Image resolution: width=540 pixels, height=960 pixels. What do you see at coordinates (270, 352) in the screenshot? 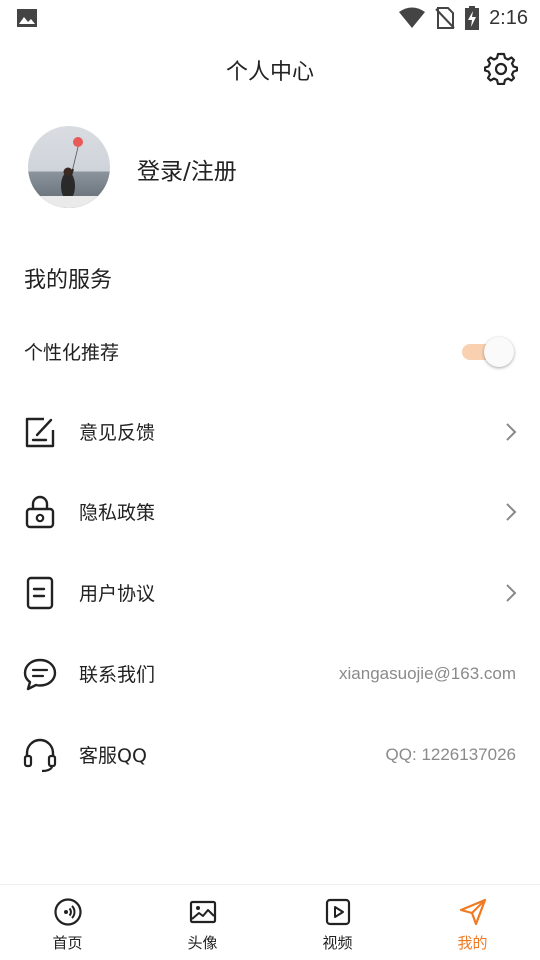
I see `row-personalized-recommendation: 个性化推荐` at bounding box center [270, 352].